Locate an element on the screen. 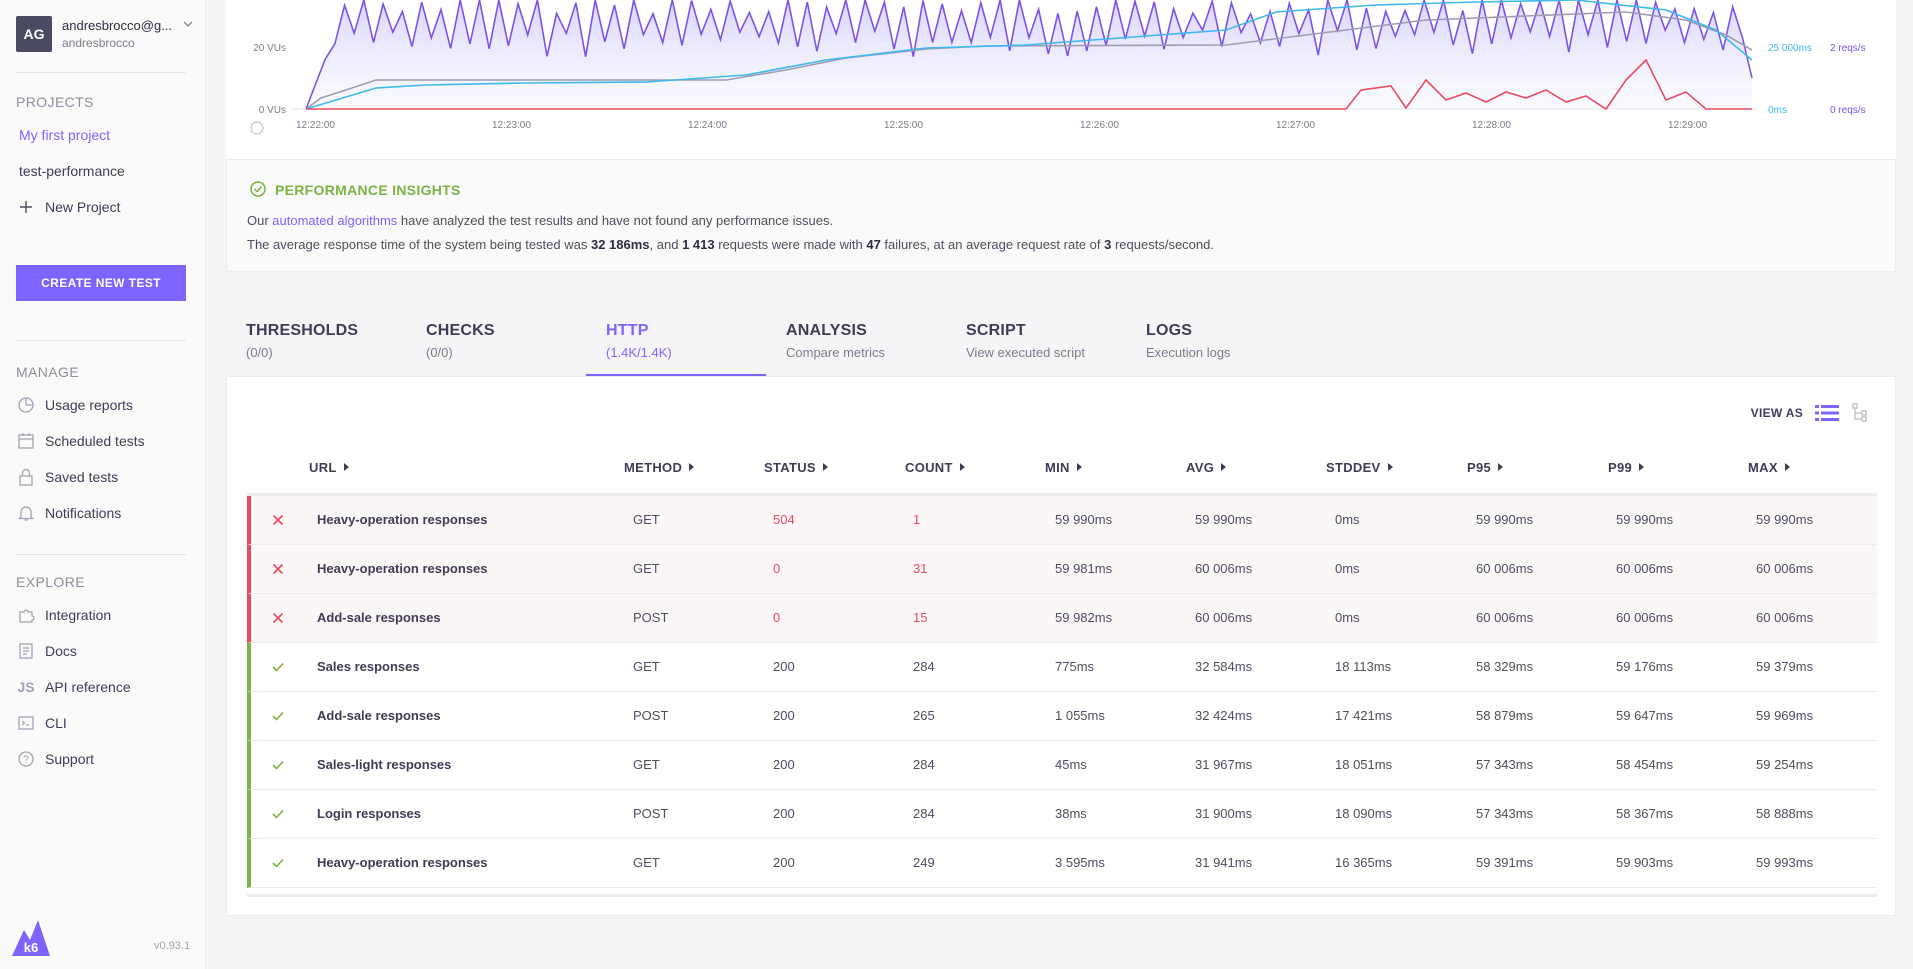 This screenshot has width=1913, height=969. text: failures, at an average request rate of is located at coordinates (992, 244).